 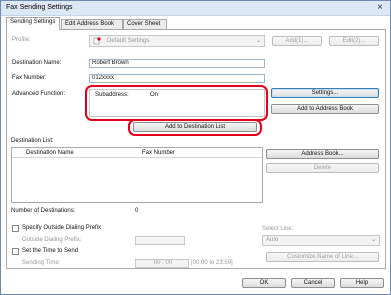 What do you see at coordinates (176, 103) in the screenshot?
I see `highlight-advanced-function` at bounding box center [176, 103].